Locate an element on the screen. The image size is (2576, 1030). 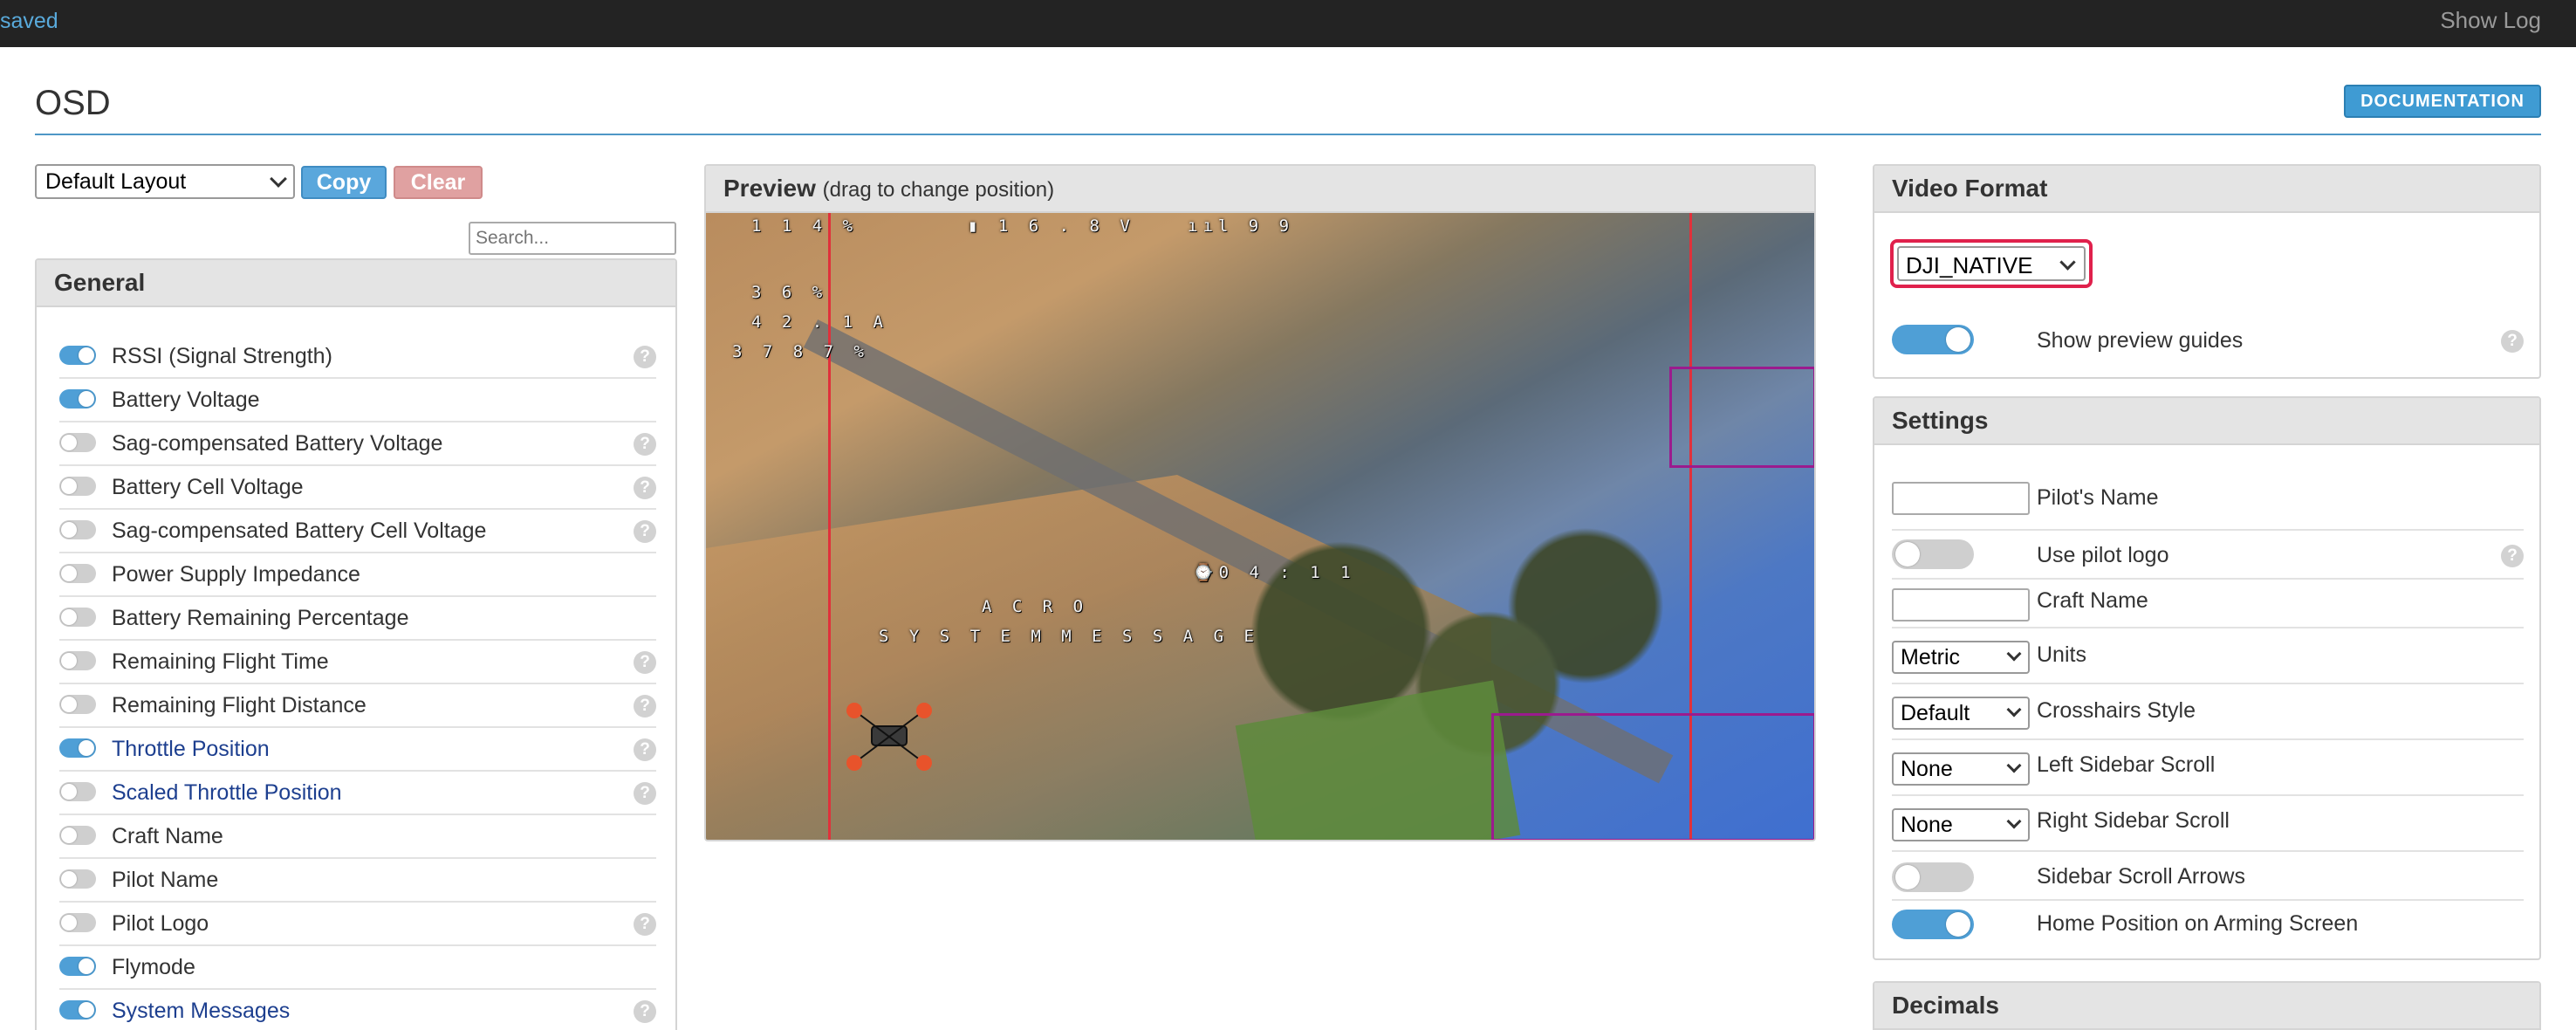
osd-element-label: Flymode is located at coordinates (154, 967).